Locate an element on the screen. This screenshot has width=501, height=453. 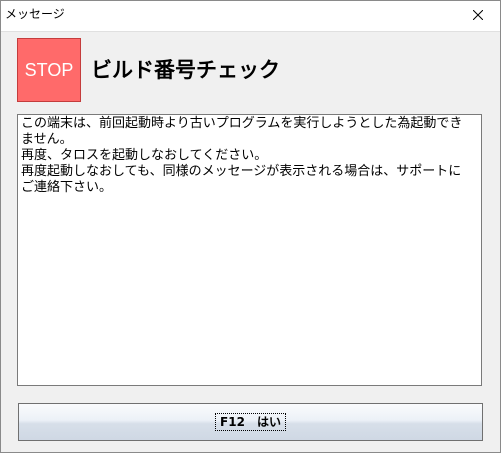
dialog-heading: ビルド番号チェック is located at coordinates (185, 70).